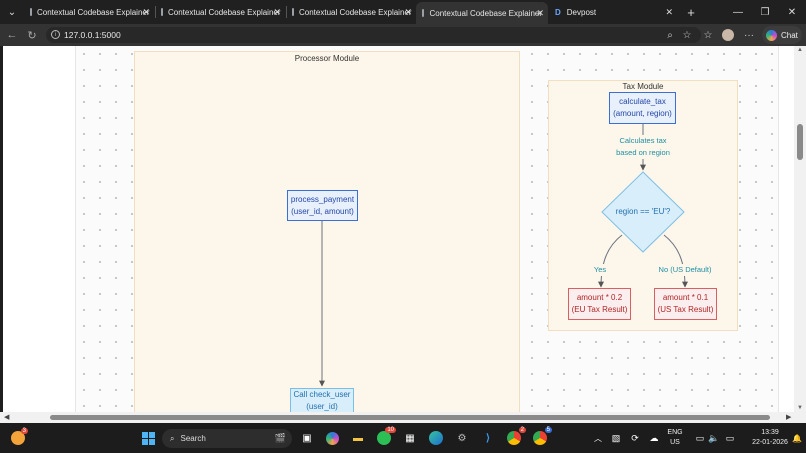 Image resolution: width=806 pixels, height=453 pixels. Describe the element at coordinates (708, 35) in the screenshot. I see `favorites-icon: ☆` at that location.